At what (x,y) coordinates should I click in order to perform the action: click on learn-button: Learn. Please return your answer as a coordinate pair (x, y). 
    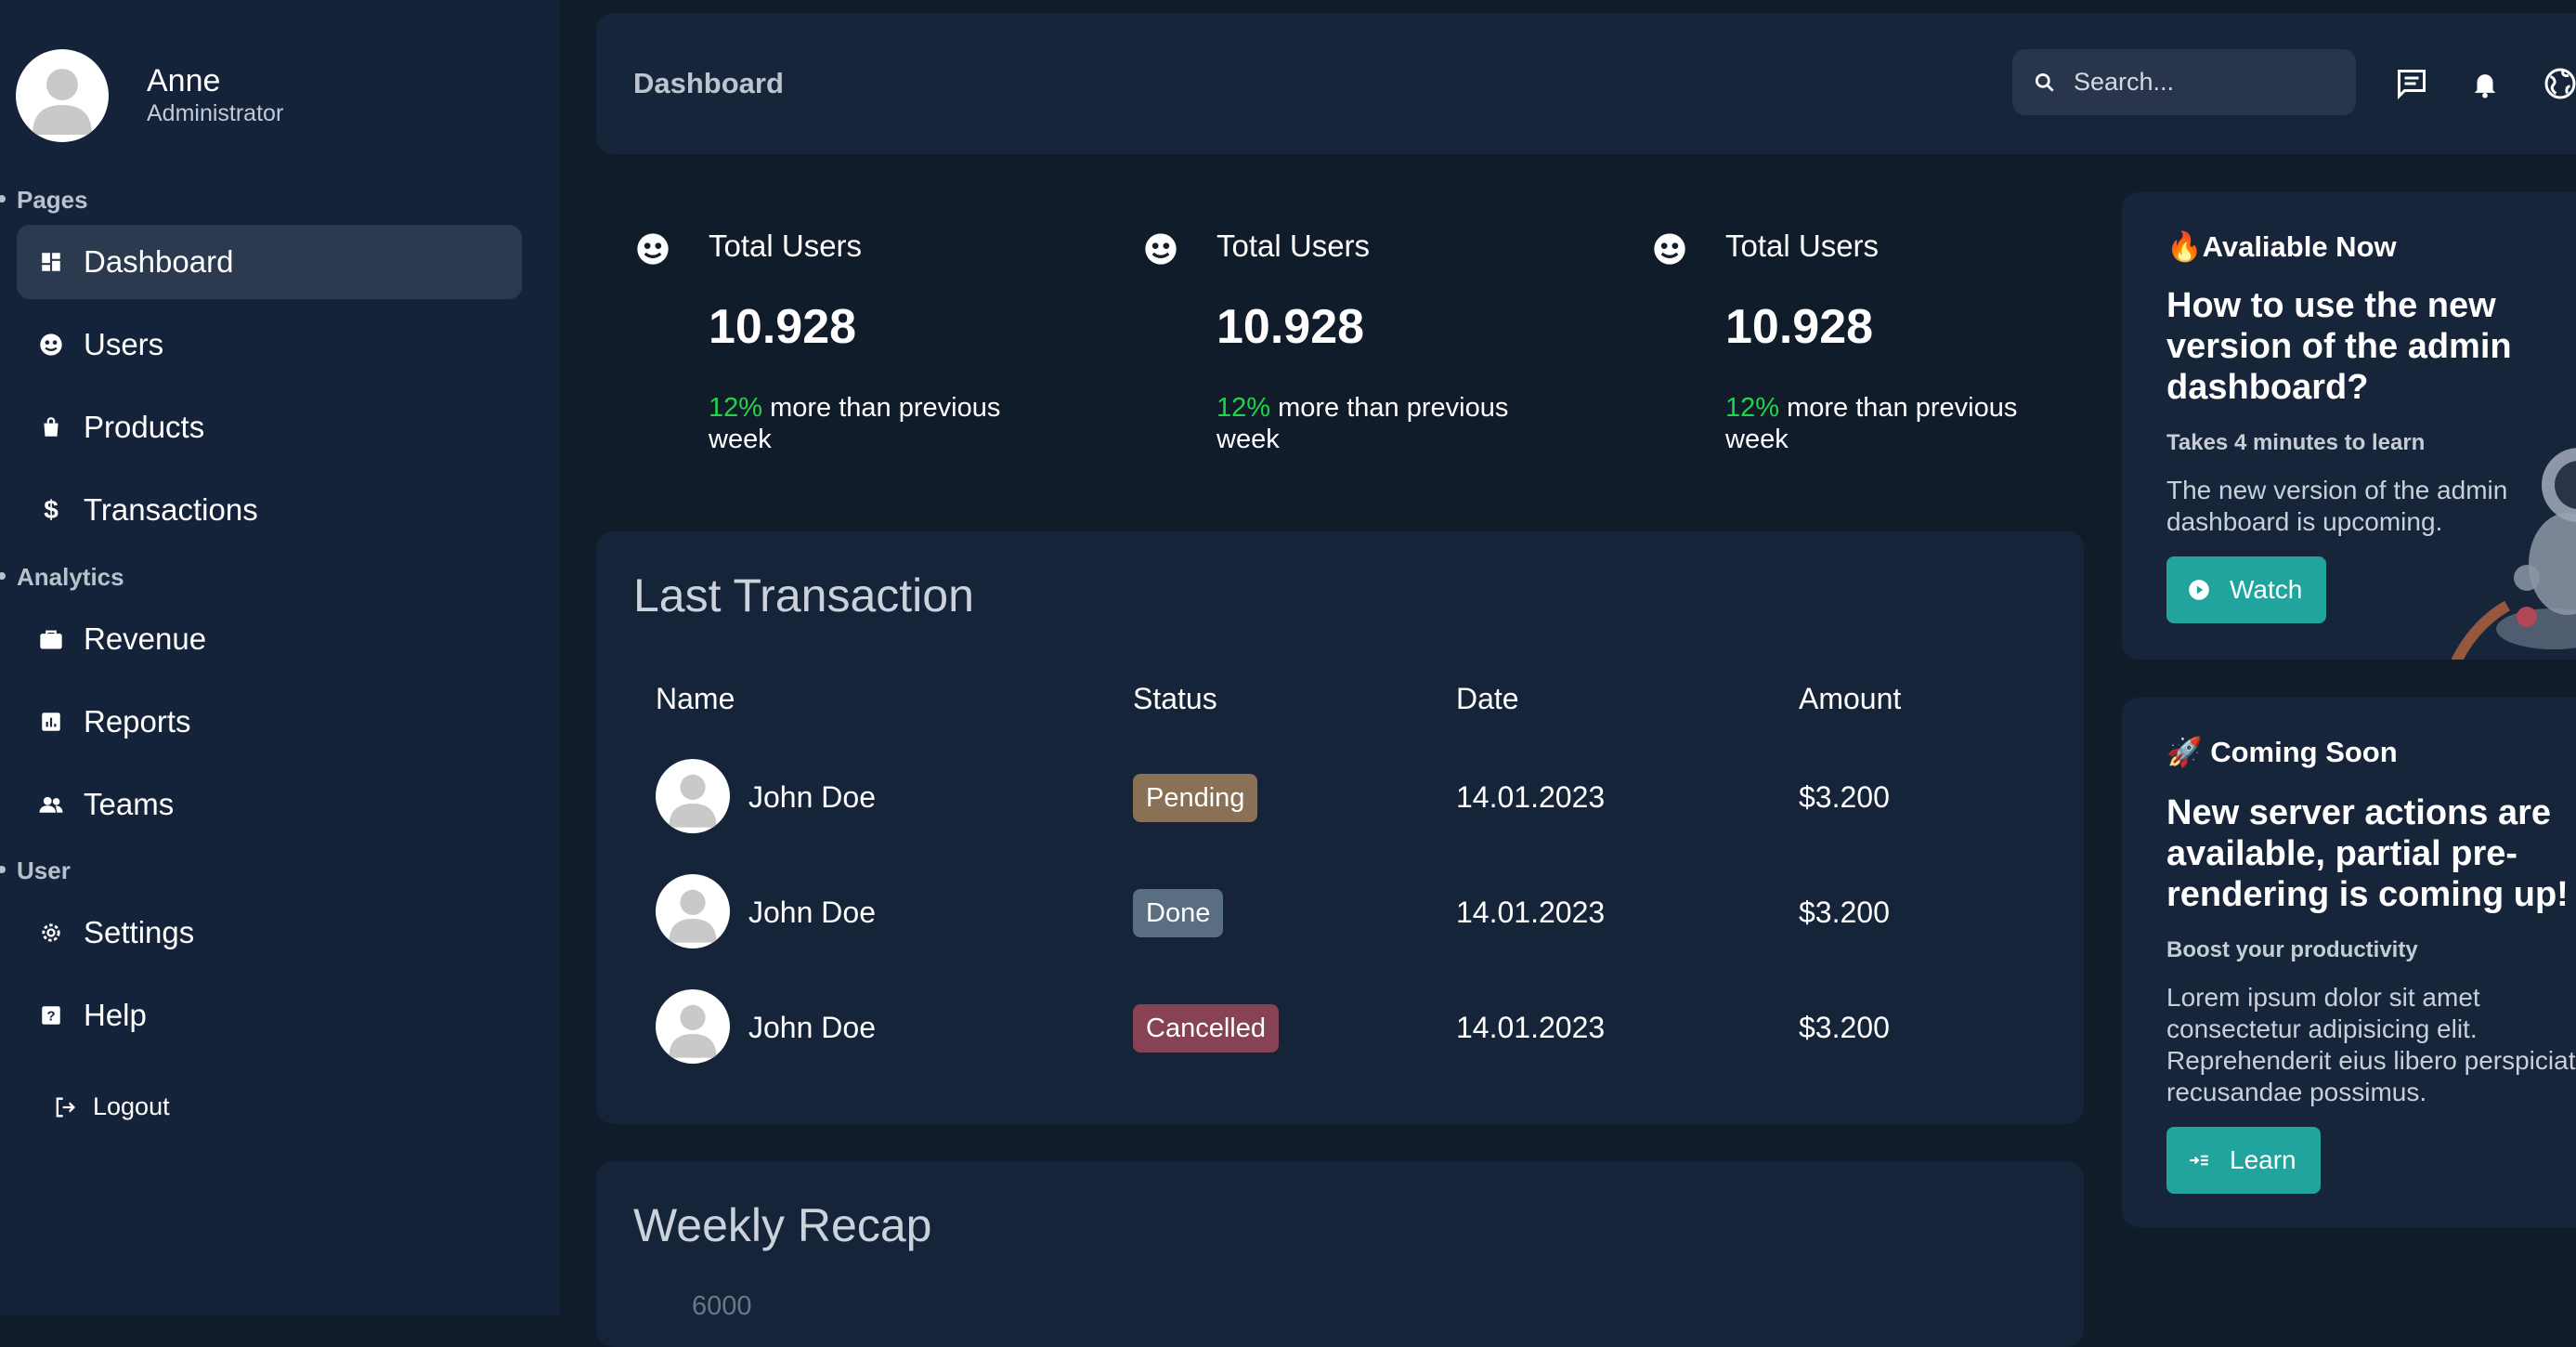
    Looking at the image, I should click on (2243, 1160).